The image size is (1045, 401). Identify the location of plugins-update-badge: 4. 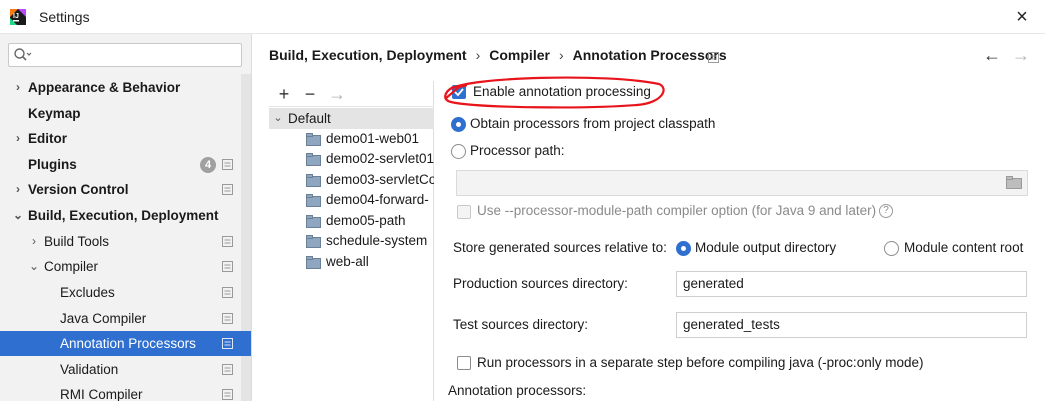
(208, 165).